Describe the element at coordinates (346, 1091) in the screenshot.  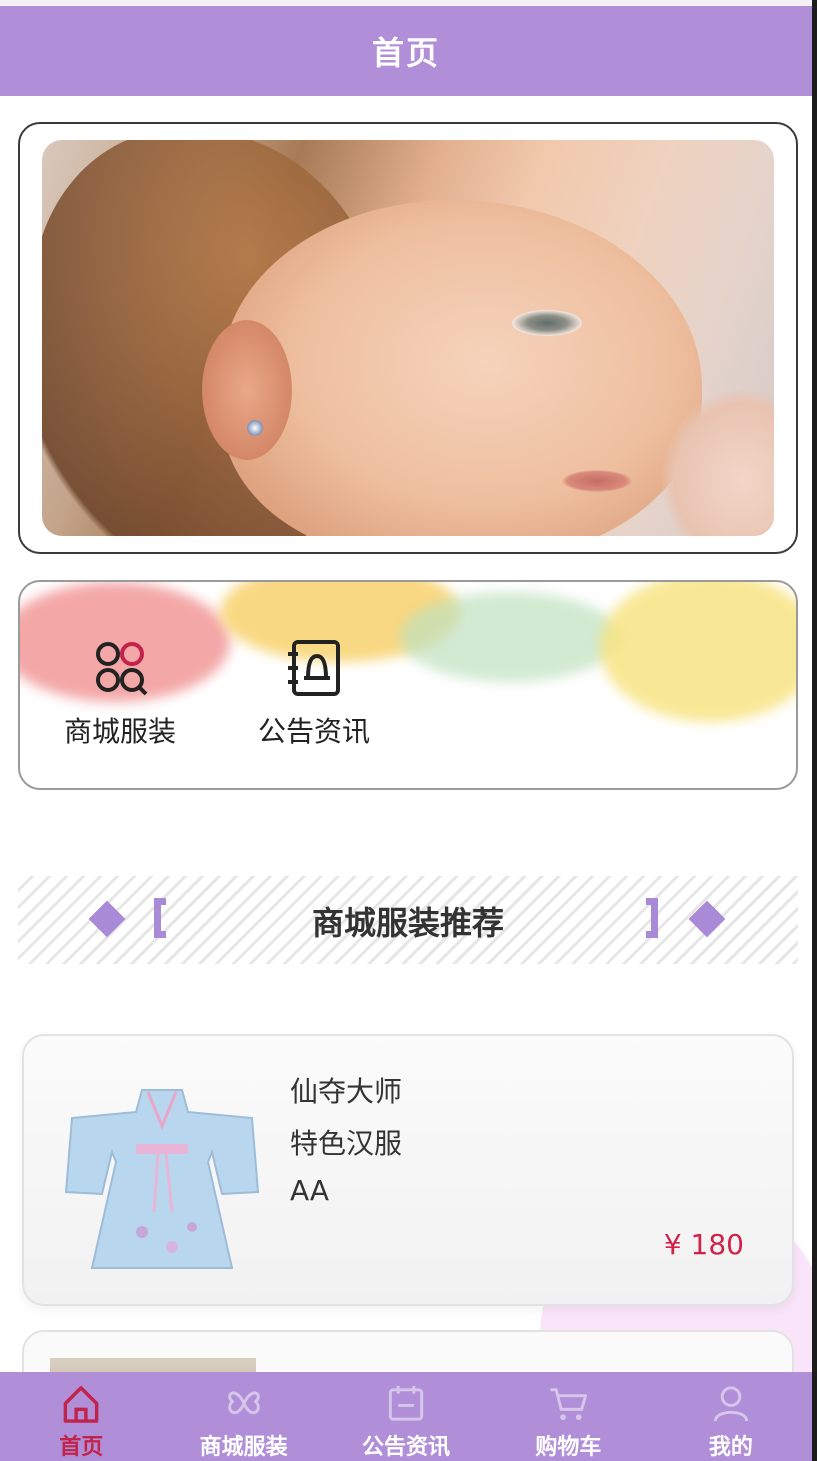
I see `product-name: 仙夺大师` at that location.